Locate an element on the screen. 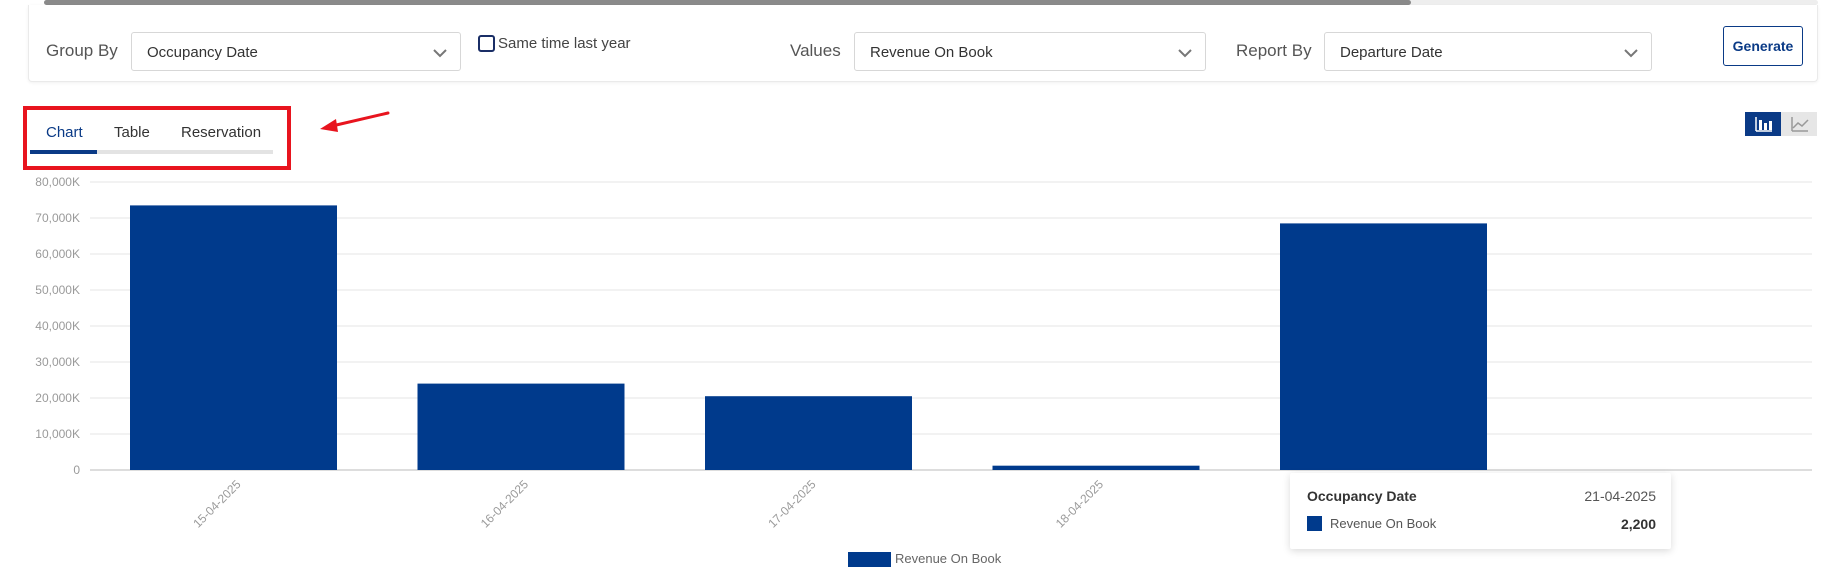 This screenshot has width=1829, height=580. tooltip-title: Occupancy Date is located at coordinates (1362, 496).